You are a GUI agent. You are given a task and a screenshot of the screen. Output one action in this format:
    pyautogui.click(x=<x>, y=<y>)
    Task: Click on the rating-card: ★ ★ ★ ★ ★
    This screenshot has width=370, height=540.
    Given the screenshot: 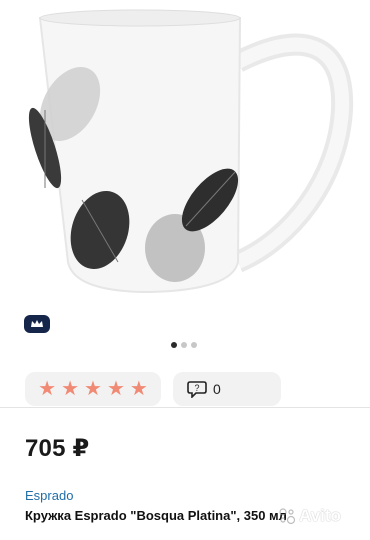 What is the action you would take?
    pyautogui.click(x=93, y=389)
    